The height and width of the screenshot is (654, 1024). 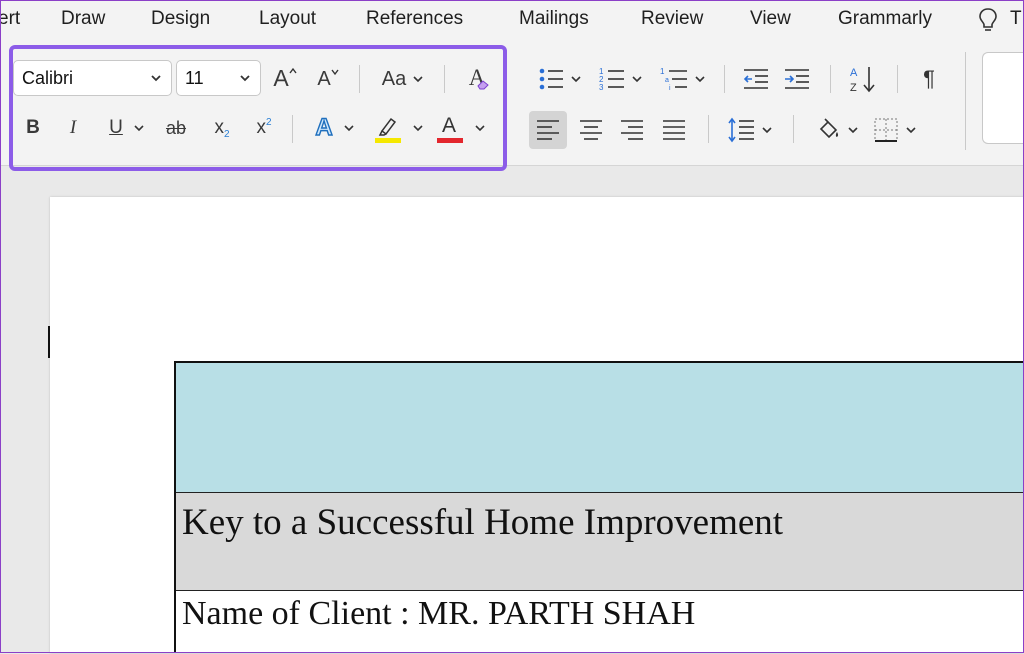 I want to click on tab-grammarly: Grammarly, so click(x=885, y=19).